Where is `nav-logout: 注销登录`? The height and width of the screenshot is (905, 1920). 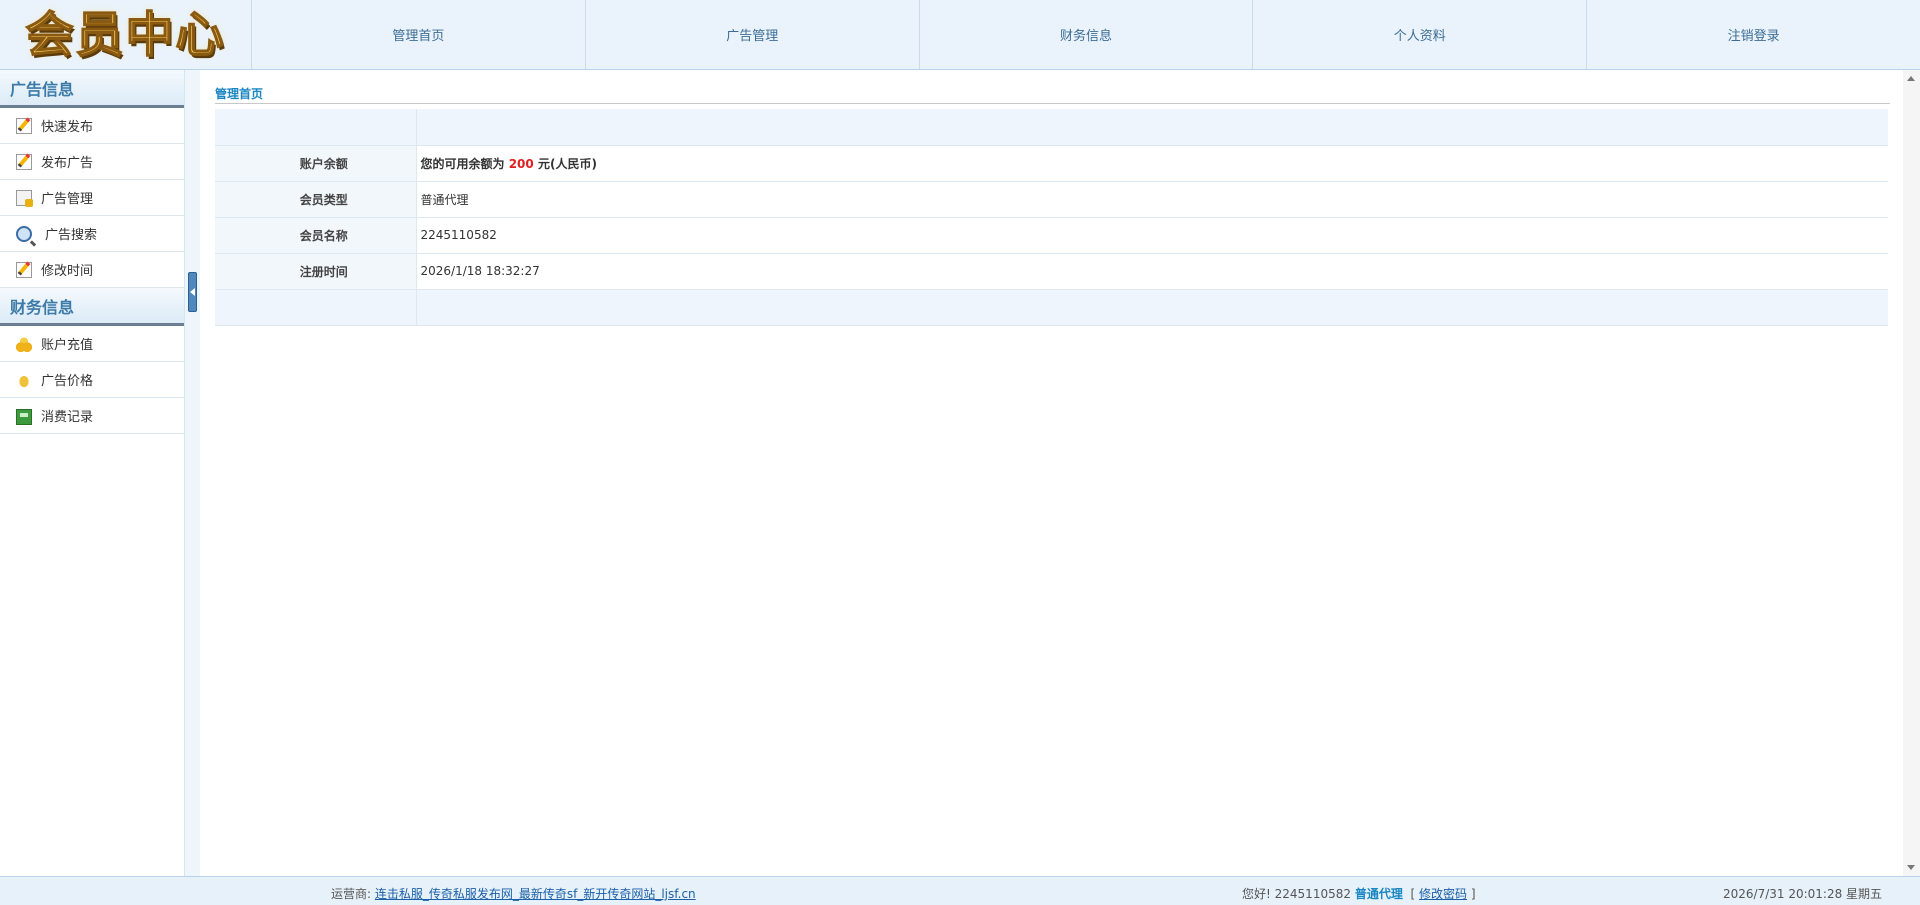
nav-logout: 注销登录 is located at coordinates (1753, 34).